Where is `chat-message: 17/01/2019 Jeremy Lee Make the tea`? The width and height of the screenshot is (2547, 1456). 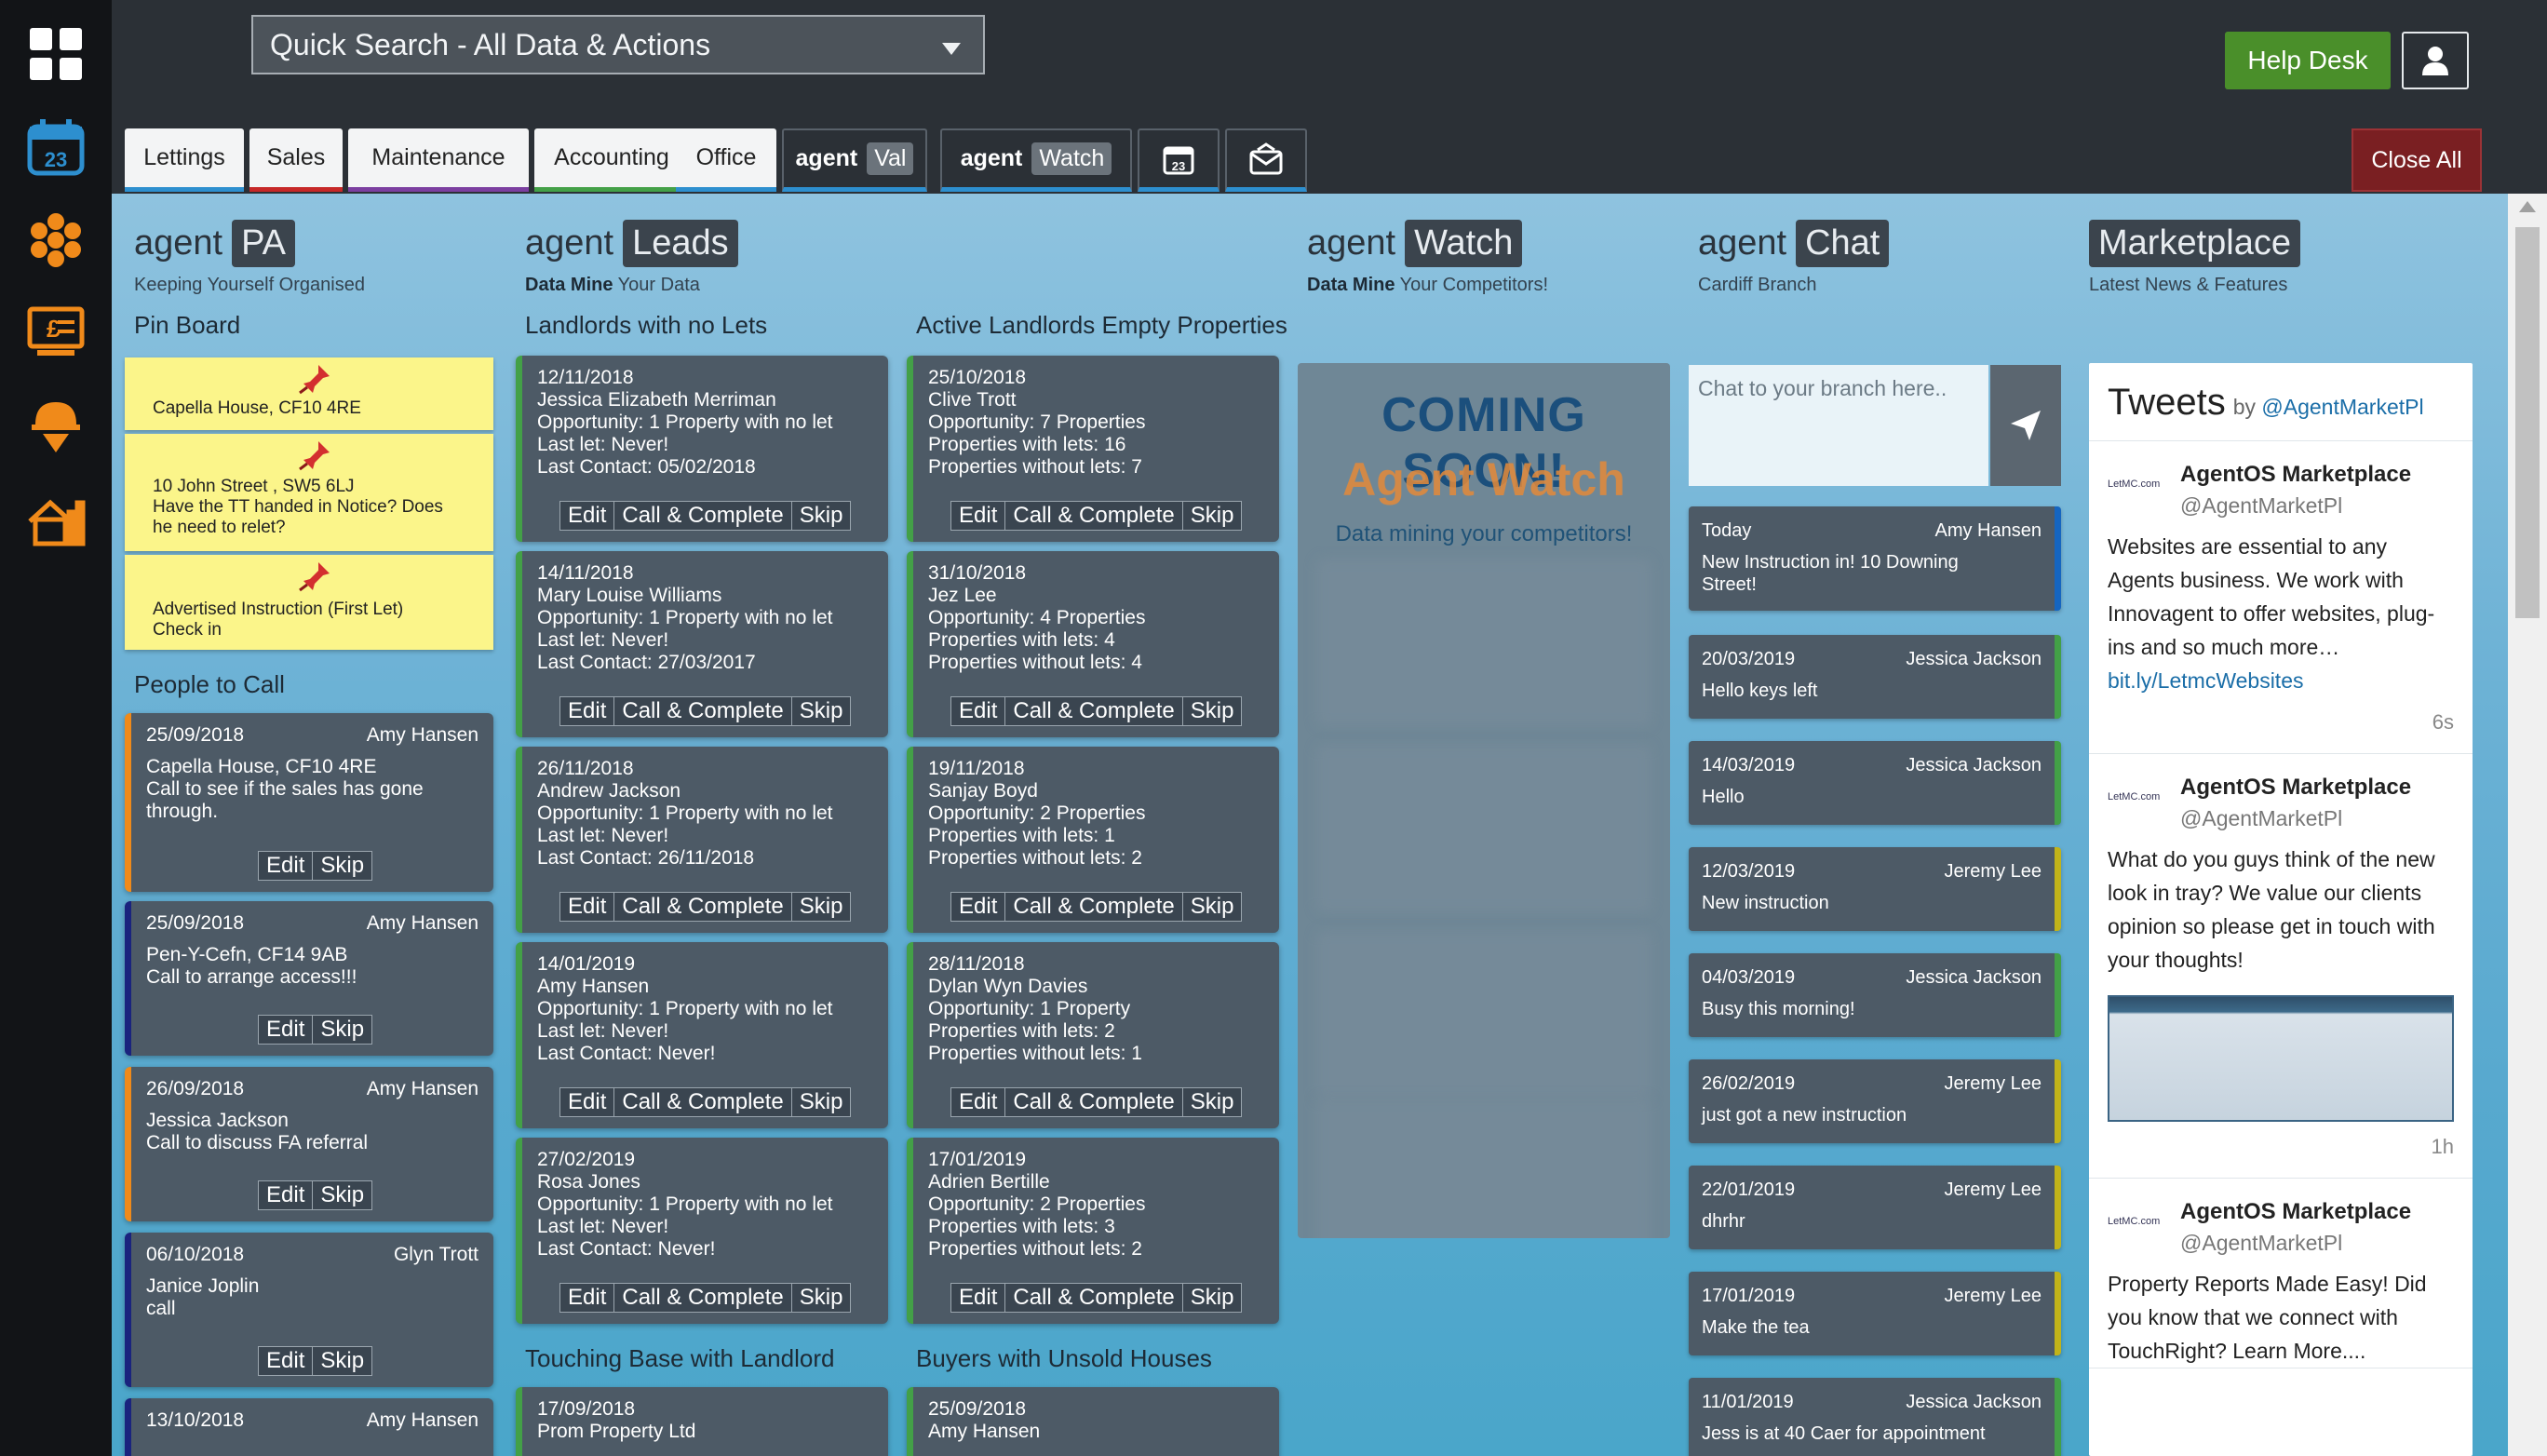 chat-message: 17/01/2019 Jeremy Lee Make the tea is located at coordinates (1875, 1313).